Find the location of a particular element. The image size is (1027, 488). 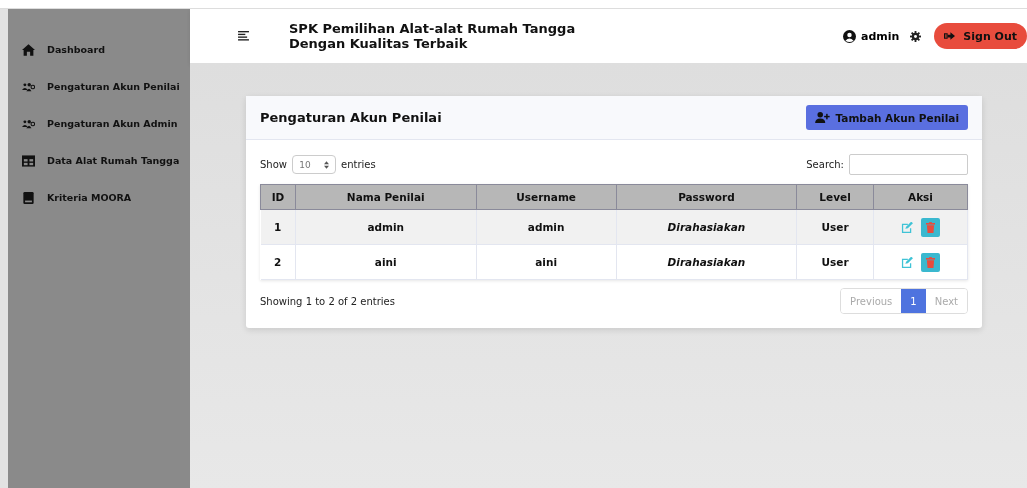

search-label: Search: is located at coordinates (825, 164).